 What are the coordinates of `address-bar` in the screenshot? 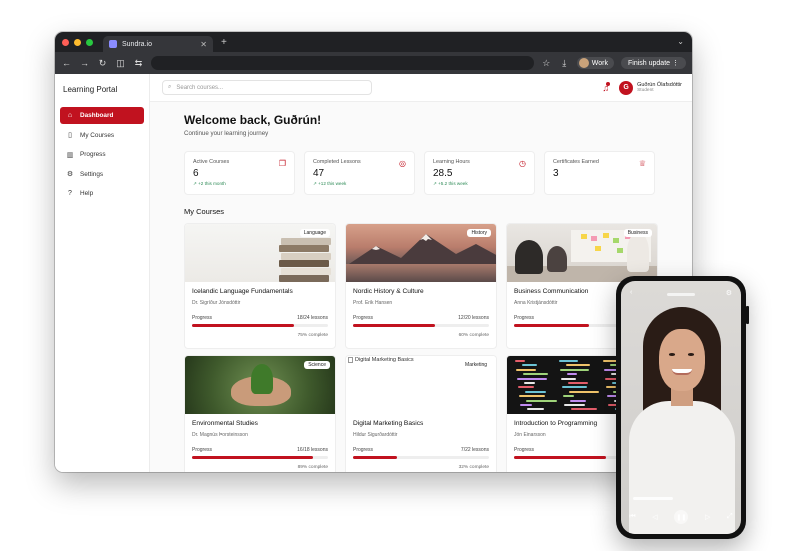 It's located at (342, 63).